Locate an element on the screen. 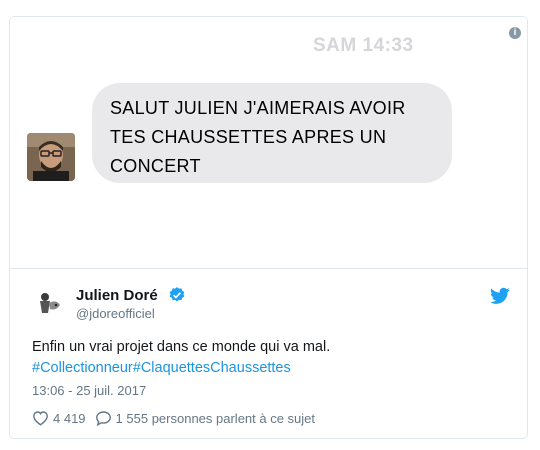 Image resolution: width=540 pixels, height=450 pixels. tweet-actions: 4 419 1 555 personnes parlent à ce sujet is located at coordinates (173, 418).